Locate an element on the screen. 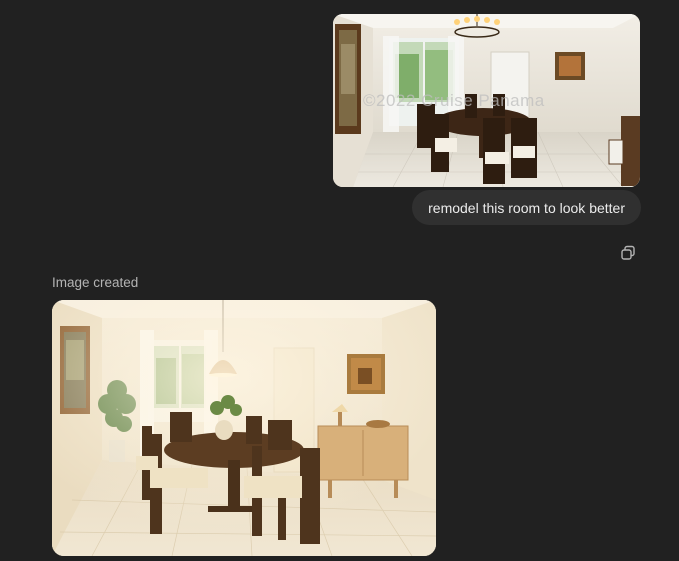 The width and height of the screenshot is (679, 561). user-uploaded-image: ©2022 Cruise Panama is located at coordinates (486, 100).